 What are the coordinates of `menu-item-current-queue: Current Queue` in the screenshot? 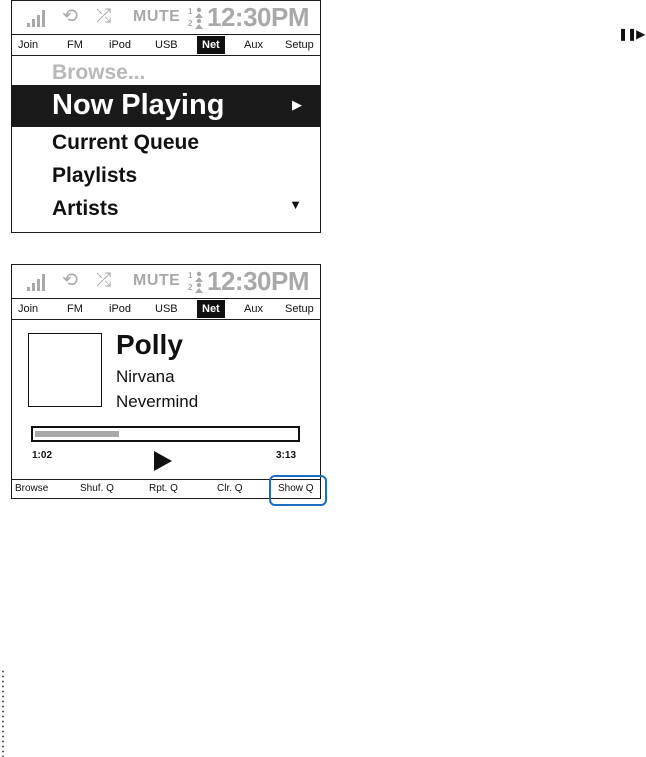 It's located at (125, 143).